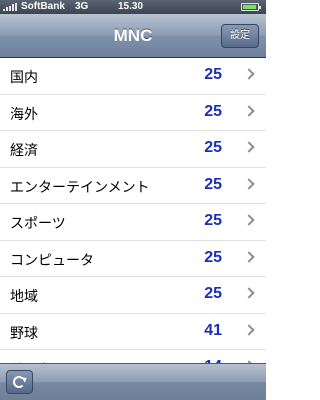  I want to click on battery-icon, so click(251, 7).